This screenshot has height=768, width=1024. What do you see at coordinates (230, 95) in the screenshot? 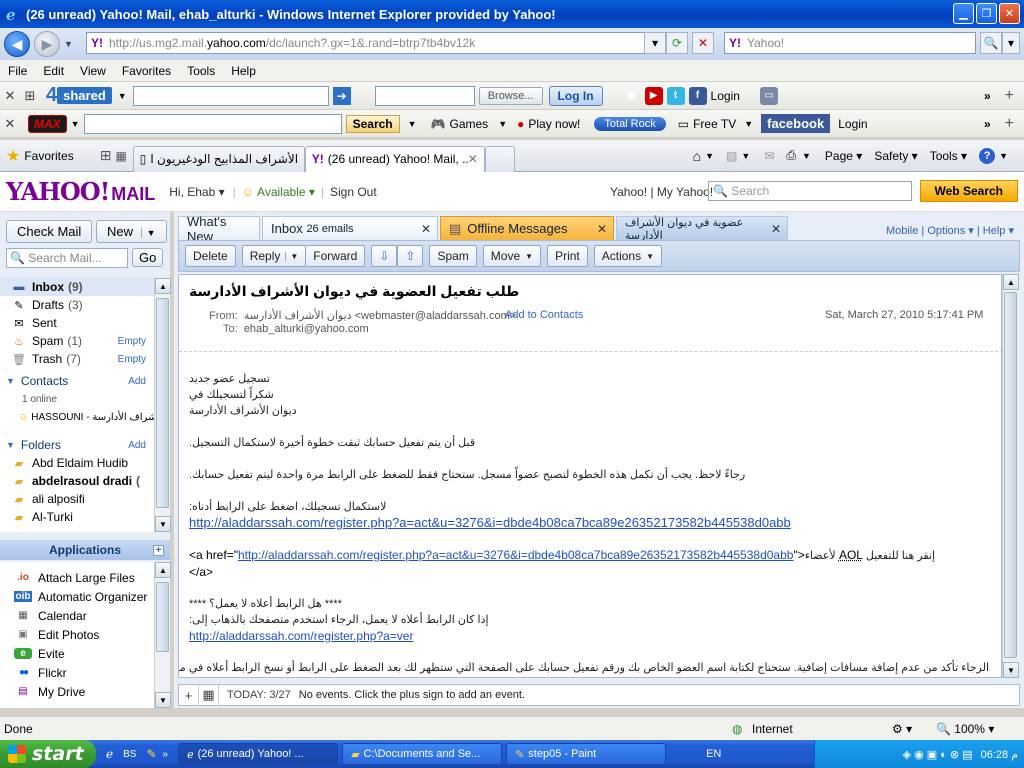
I see `4shared-search-input` at bounding box center [230, 95].